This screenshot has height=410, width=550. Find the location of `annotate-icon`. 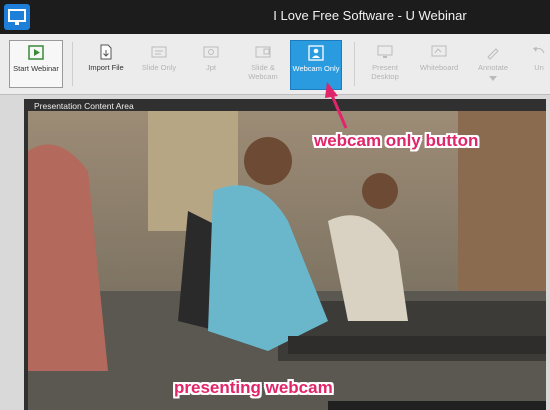

annotate-icon is located at coordinates (493, 52).